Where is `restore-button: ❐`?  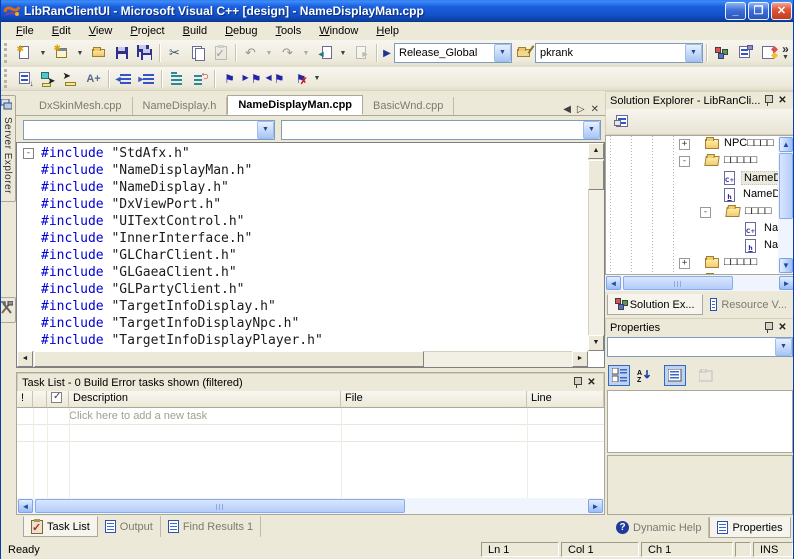
restore-button: ❐ is located at coordinates (758, 11).